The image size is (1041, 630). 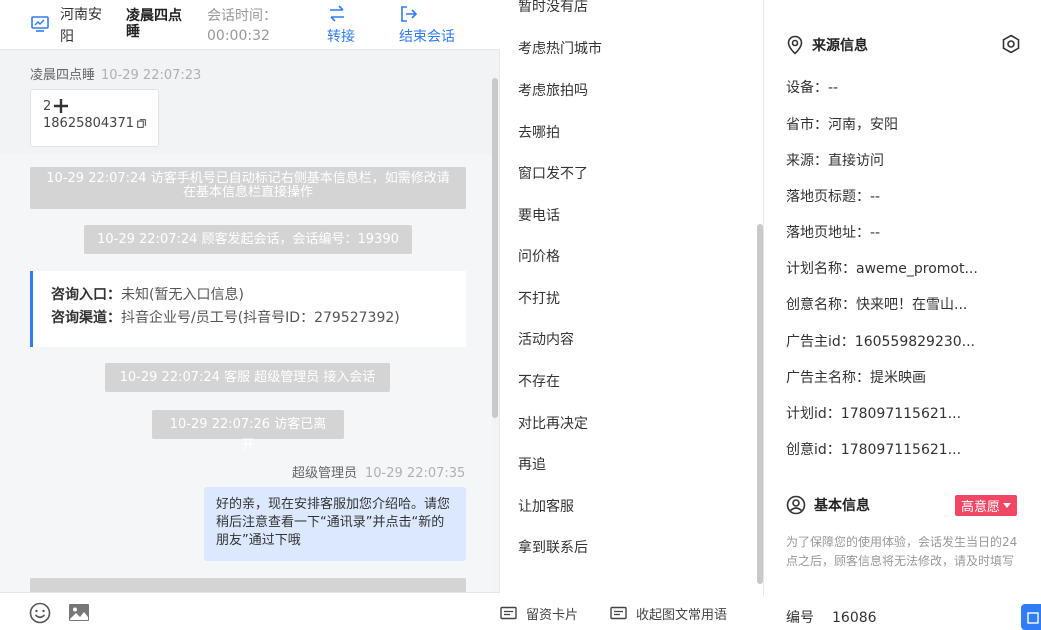 What do you see at coordinates (250, 25) in the screenshot?
I see `chat-header: 河南安阳 凌晨四点睡 会话时间： 00:00:32 转接 结束会话` at bounding box center [250, 25].